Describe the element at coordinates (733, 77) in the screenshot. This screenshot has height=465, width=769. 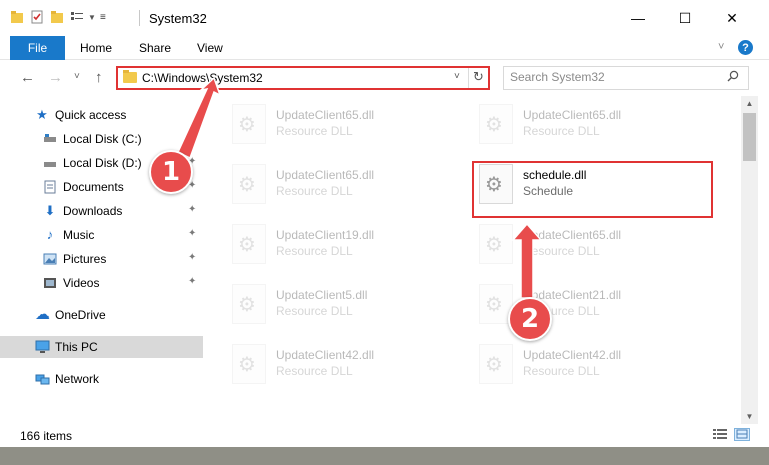
I see `search-icon` at that location.